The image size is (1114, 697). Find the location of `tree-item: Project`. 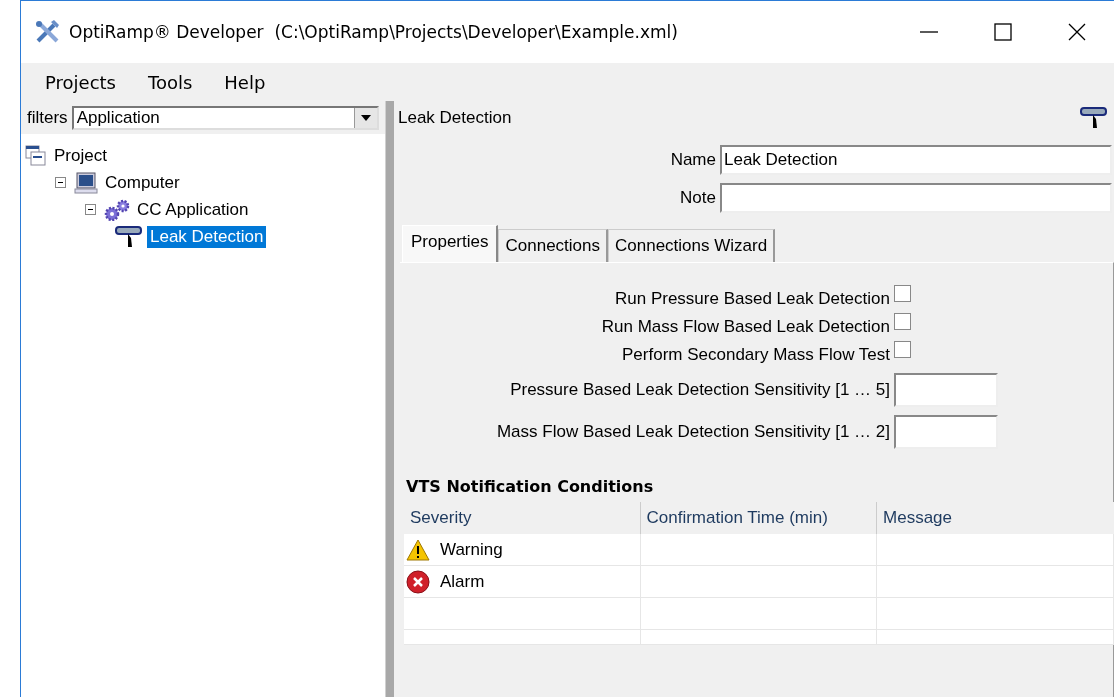

tree-item: Project is located at coordinates (80, 155).